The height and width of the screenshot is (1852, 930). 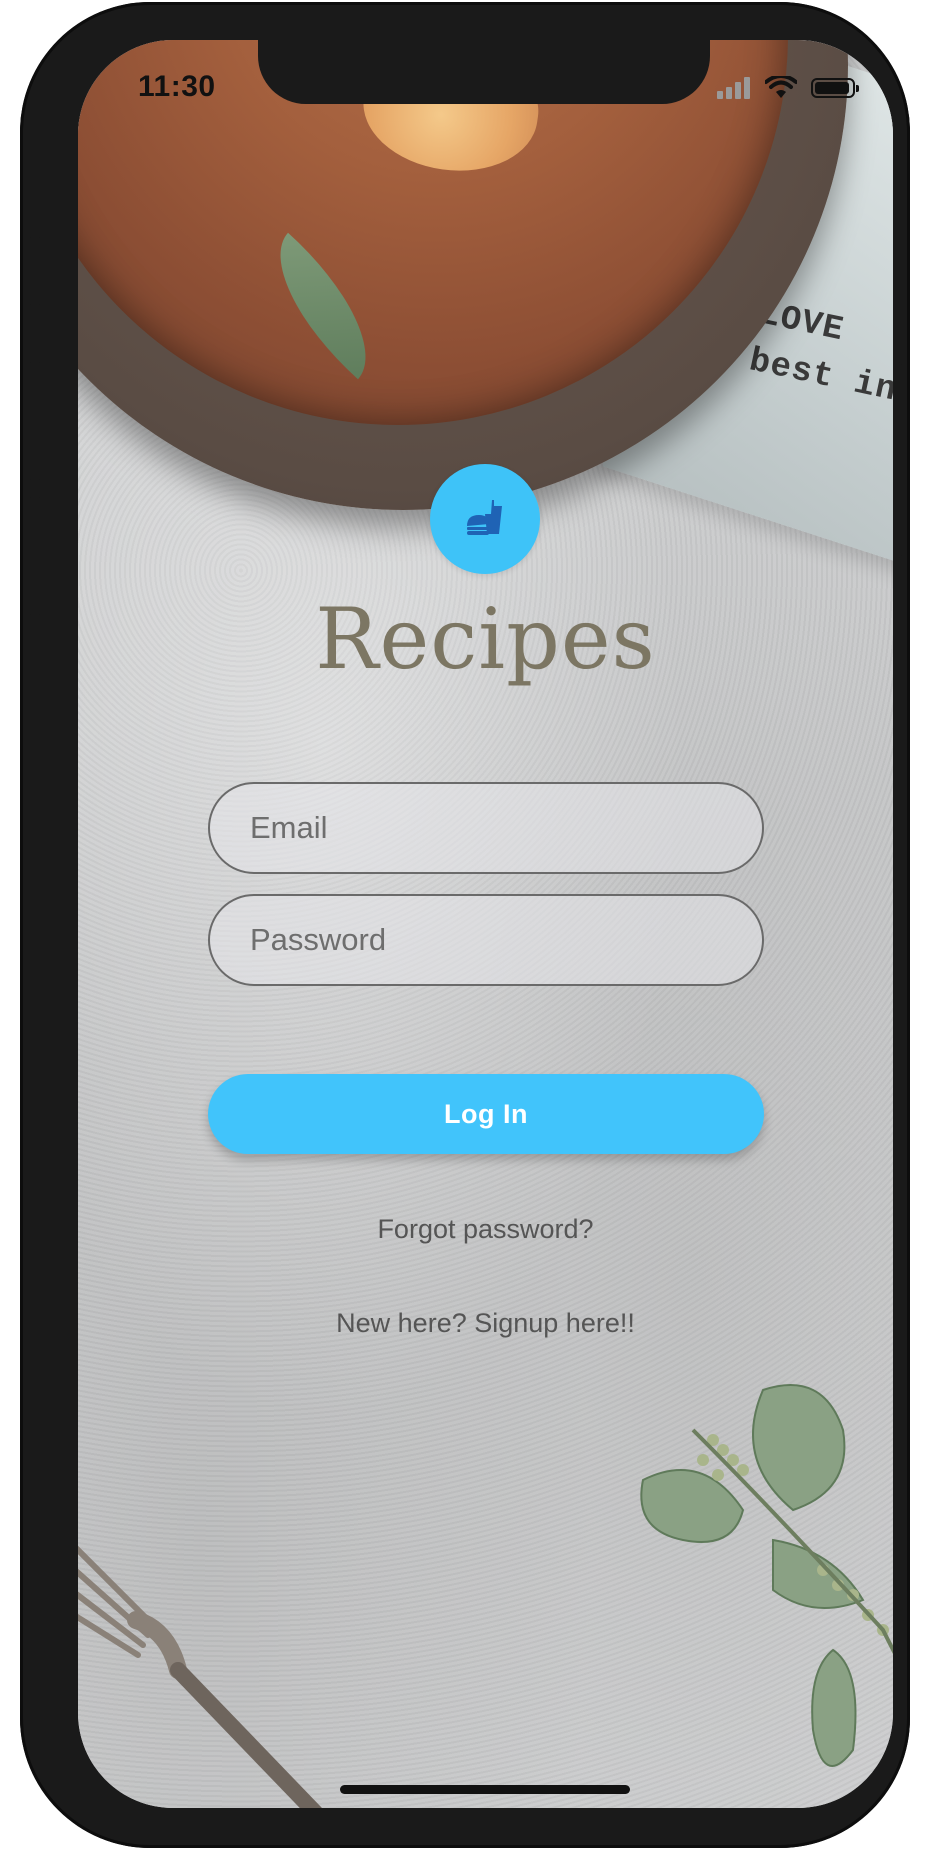 I want to click on email-input, so click(x=505, y=828).